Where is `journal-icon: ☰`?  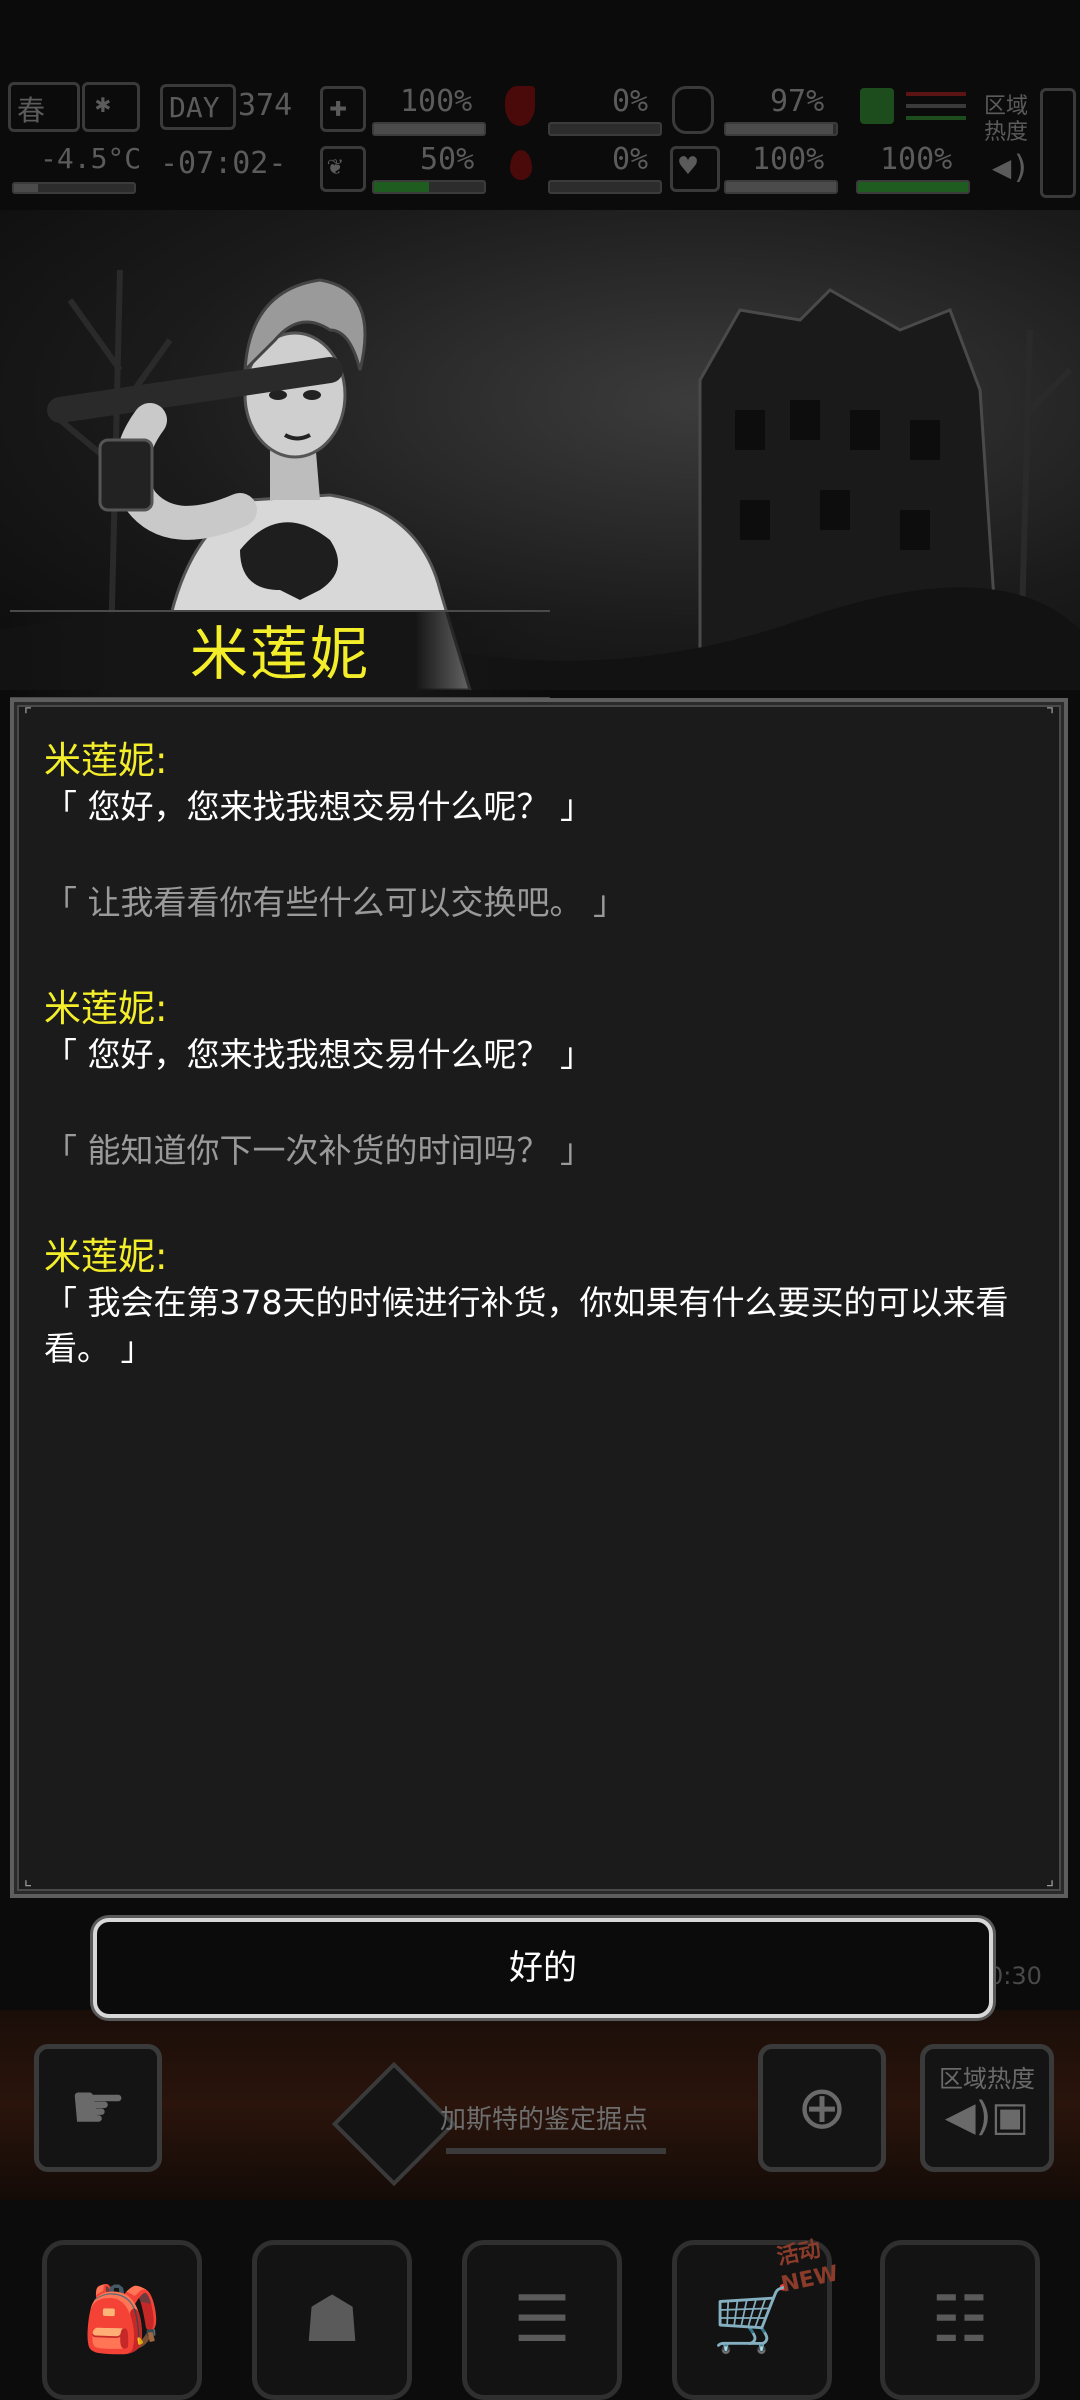 journal-icon: ☰ is located at coordinates (542, 2320).